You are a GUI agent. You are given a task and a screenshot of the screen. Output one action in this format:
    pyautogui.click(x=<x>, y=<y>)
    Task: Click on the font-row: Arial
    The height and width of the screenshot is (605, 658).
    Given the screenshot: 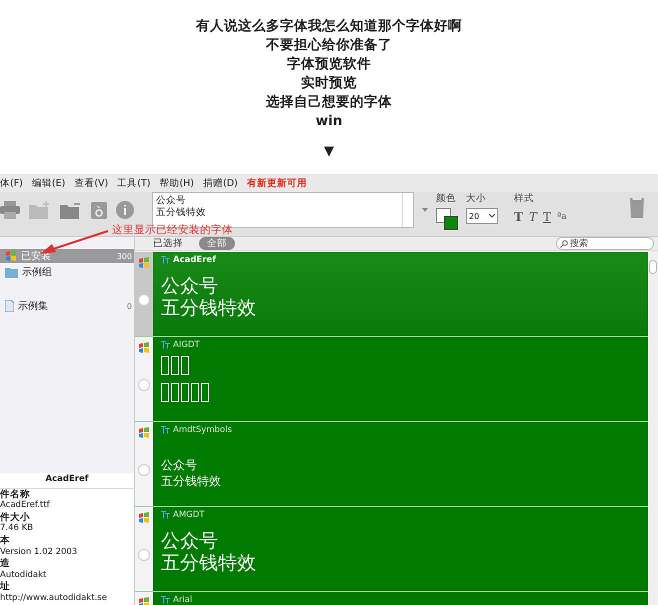 What is the action you would take?
    pyautogui.click(x=391, y=598)
    